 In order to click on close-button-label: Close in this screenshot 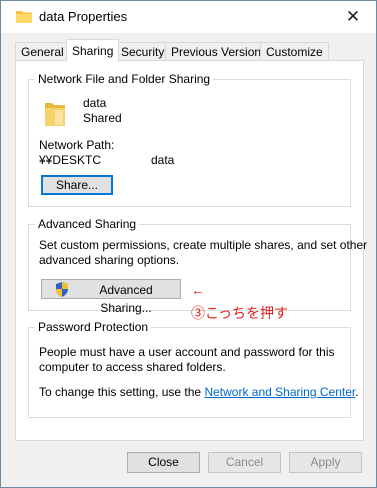, I will do `click(163, 462)`.